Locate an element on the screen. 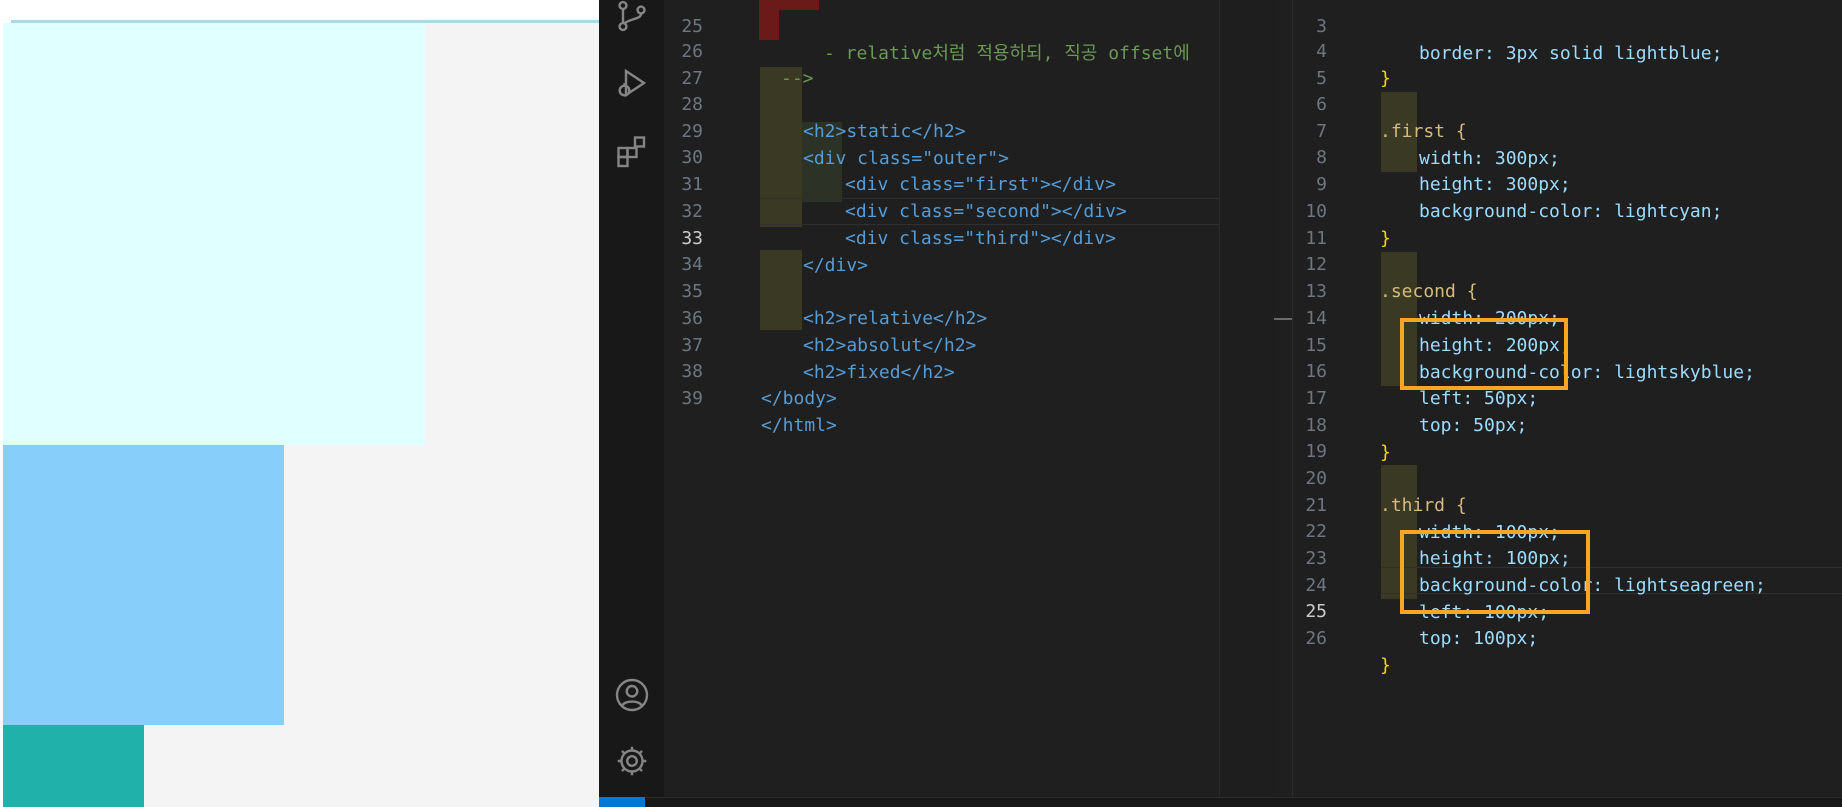  code-line: 32 <div class="third"></div> is located at coordinates (890, 210).